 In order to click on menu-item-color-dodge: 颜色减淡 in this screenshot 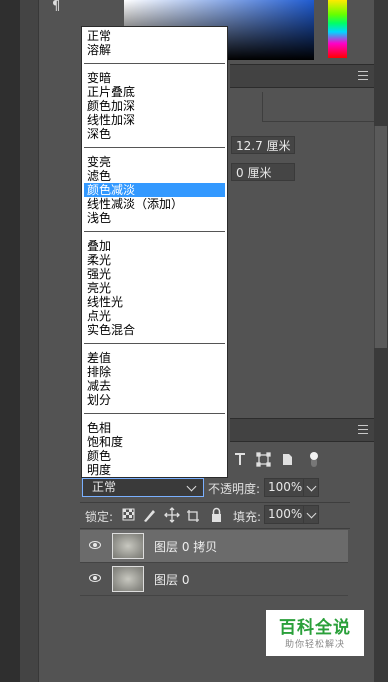, I will do `click(154, 190)`.